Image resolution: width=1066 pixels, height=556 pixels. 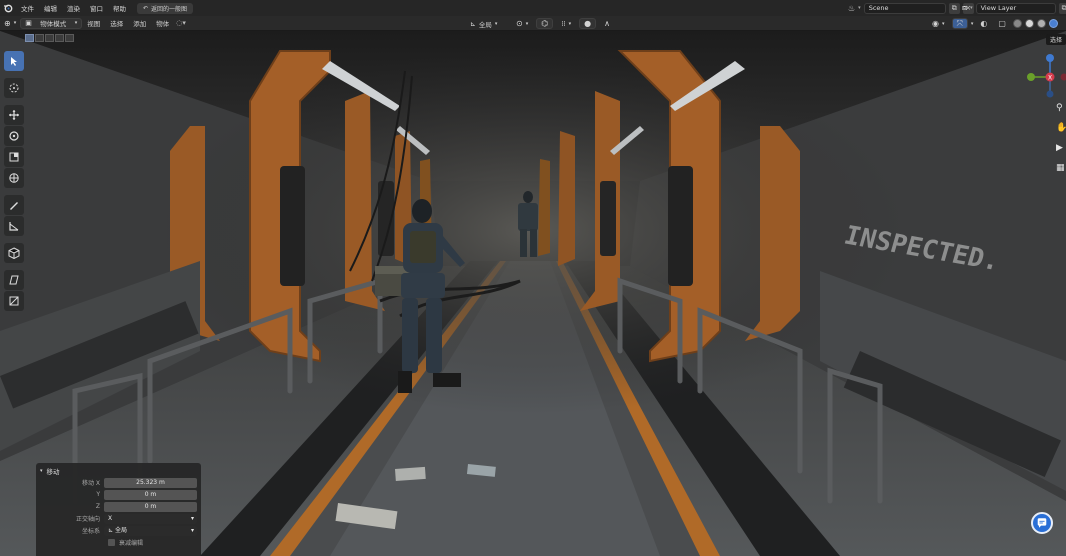 I want to click on editor-type-button: ⊕ ▾, so click(x=10, y=23).